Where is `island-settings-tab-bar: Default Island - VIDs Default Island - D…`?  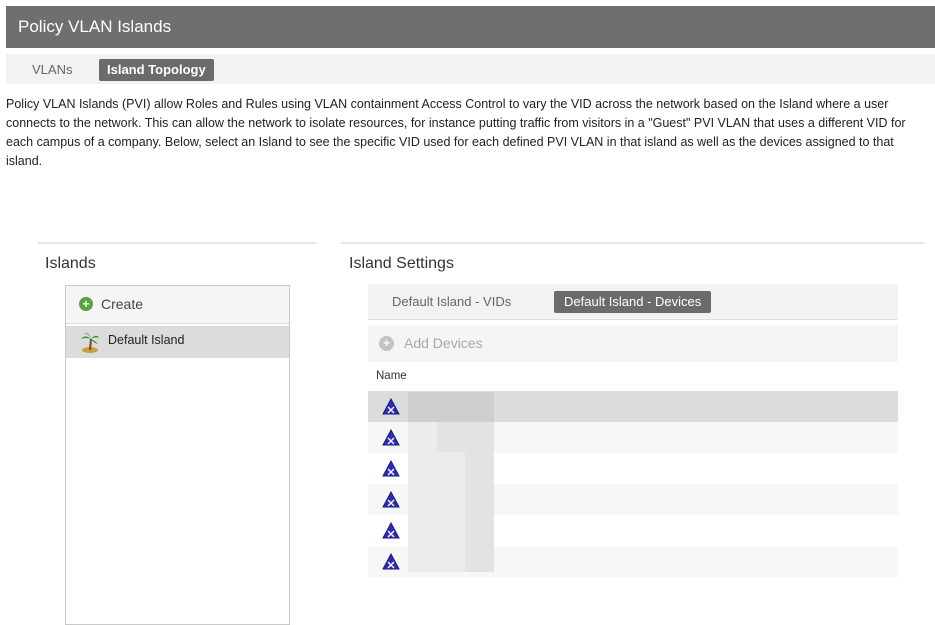
island-settings-tab-bar: Default Island - VIDs Default Island - D… is located at coordinates (633, 302).